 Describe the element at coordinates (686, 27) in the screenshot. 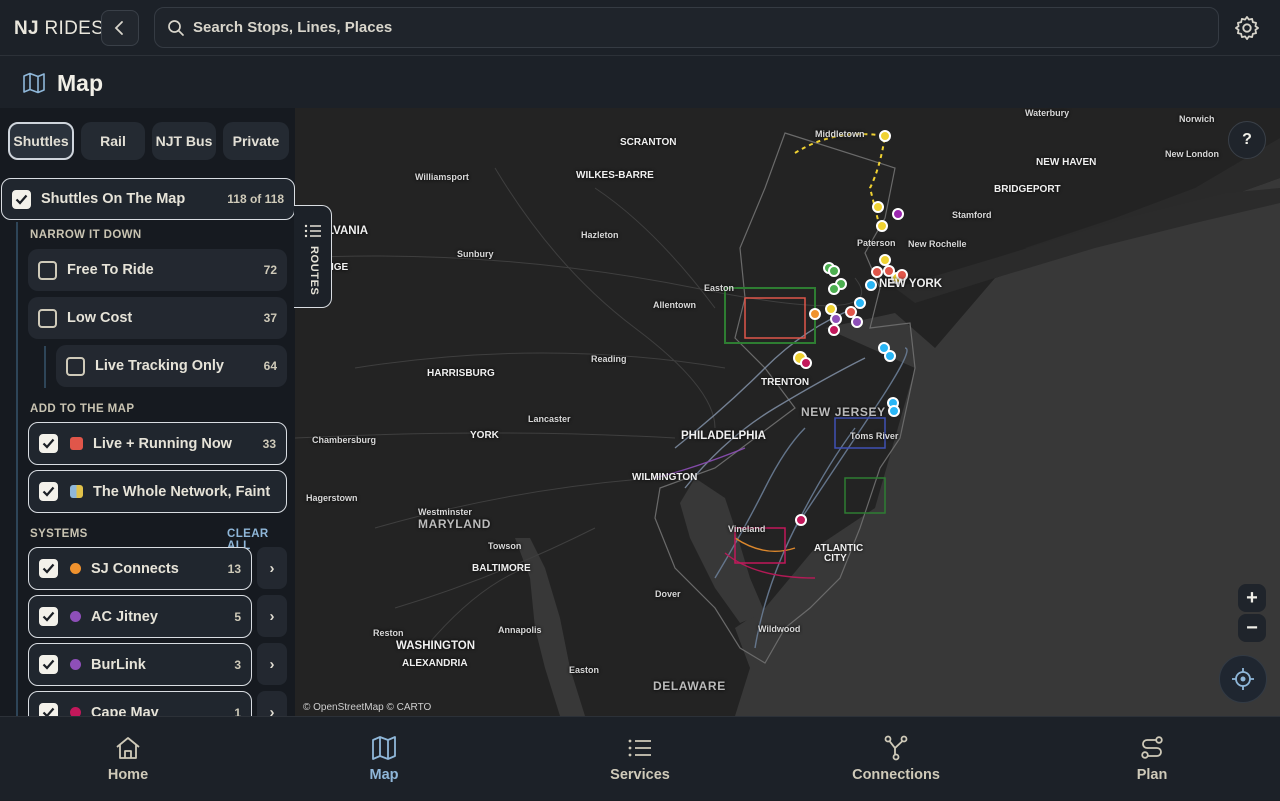

I see `search-input: Search Stops, Lines, Places` at that location.